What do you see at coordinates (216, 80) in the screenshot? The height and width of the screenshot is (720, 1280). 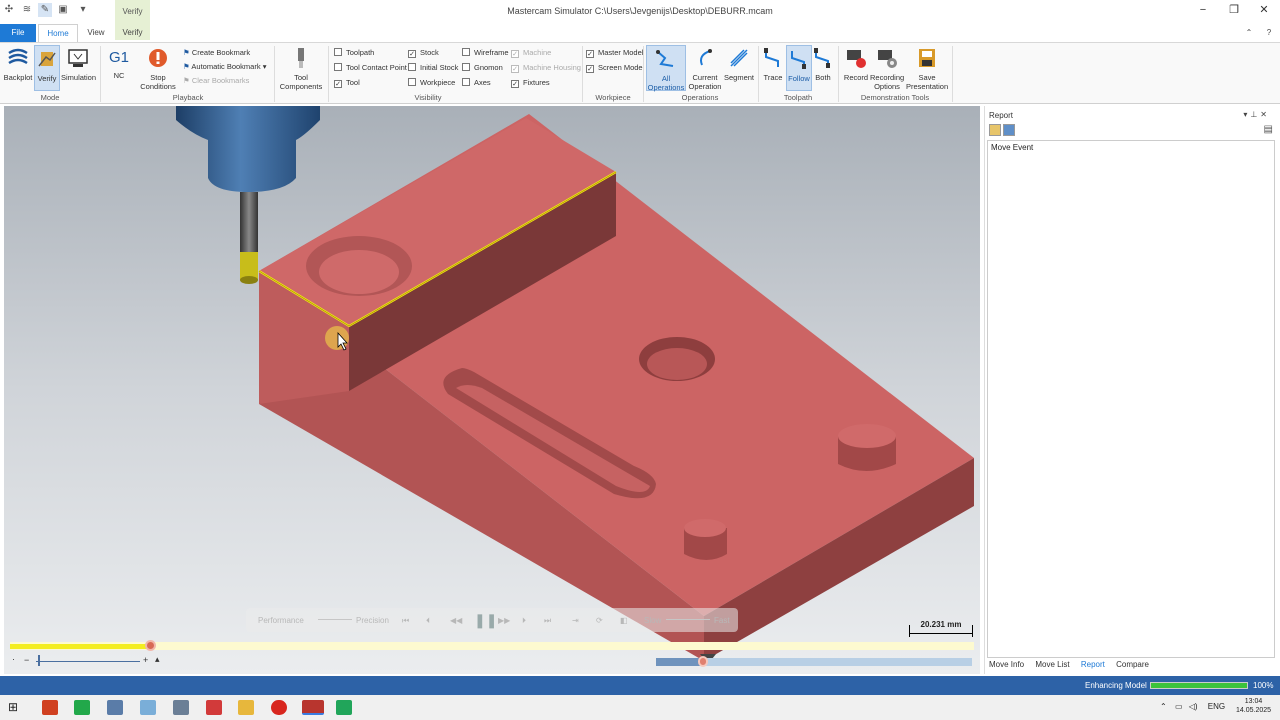 I see `clear-bookmarks-button: ⚑ Clear Bookmarks` at bounding box center [216, 80].